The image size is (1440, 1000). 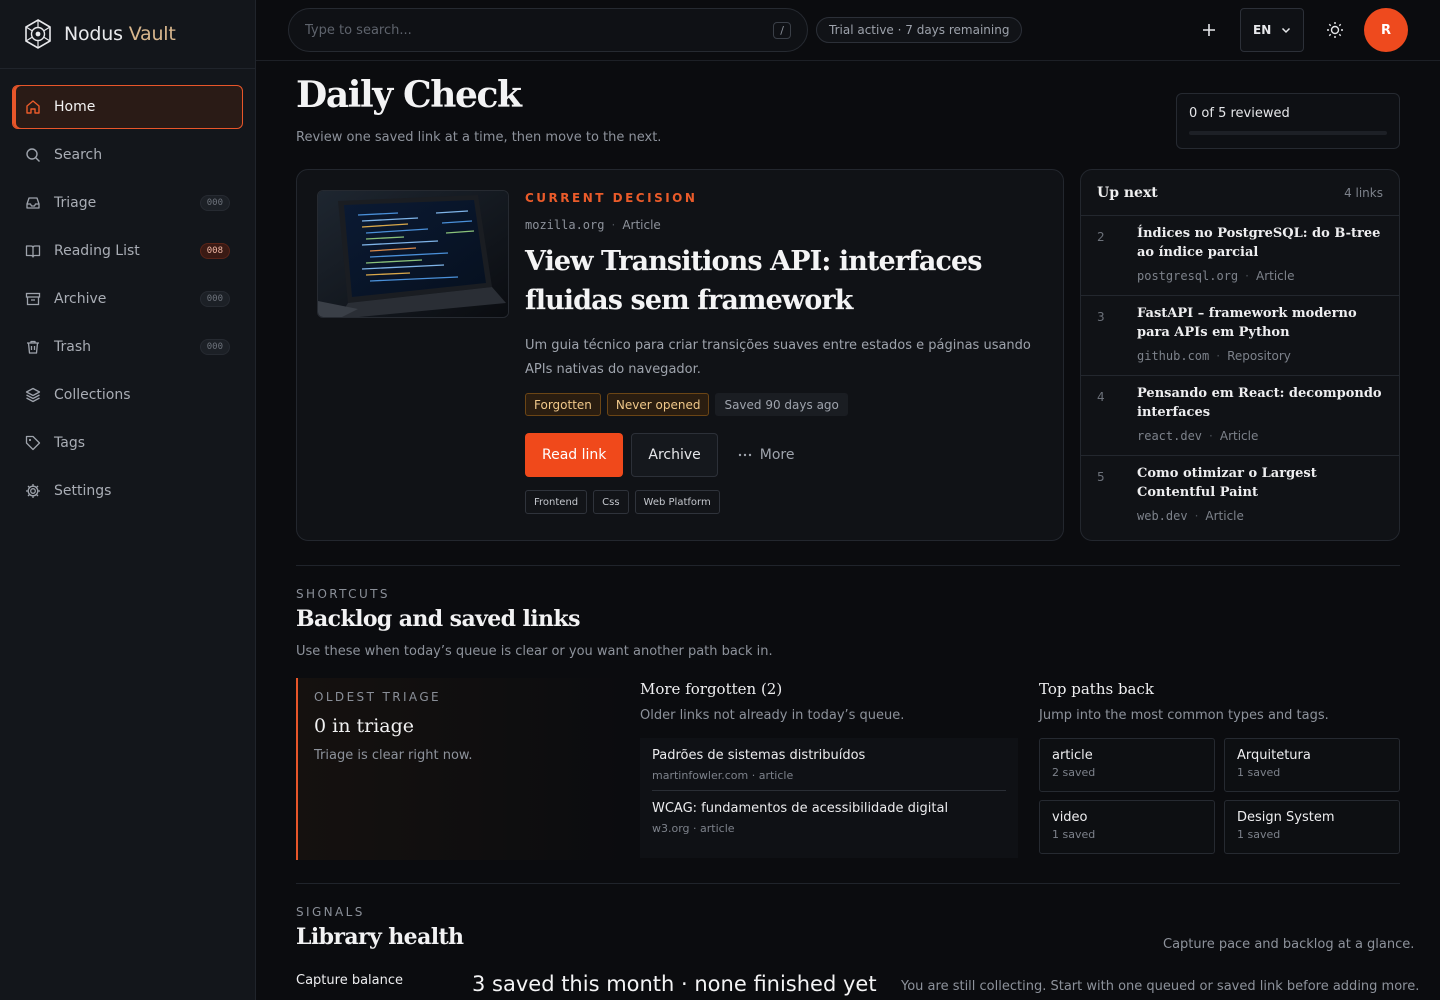 What do you see at coordinates (1170, 436) in the screenshot?
I see `queue-item-domain: react.dev` at bounding box center [1170, 436].